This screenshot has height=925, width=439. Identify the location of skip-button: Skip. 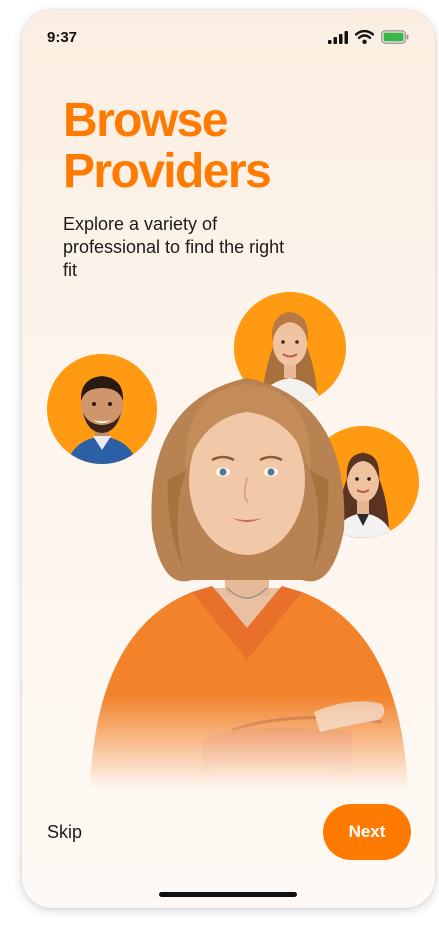
(64, 832).